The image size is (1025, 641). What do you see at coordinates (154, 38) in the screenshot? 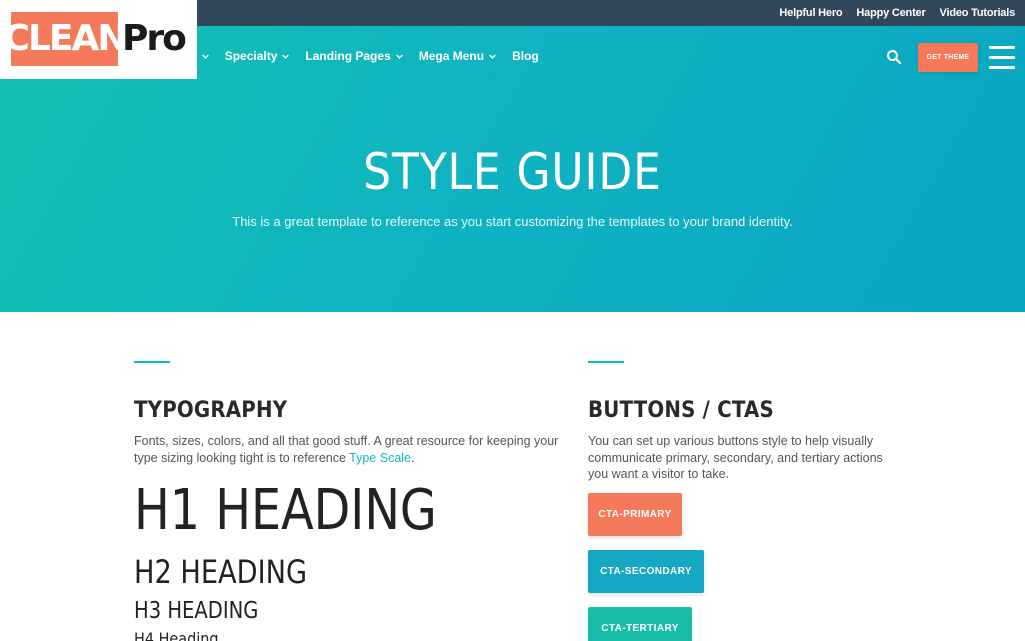
I see `logo-pro-text: Pro` at bounding box center [154, 38].